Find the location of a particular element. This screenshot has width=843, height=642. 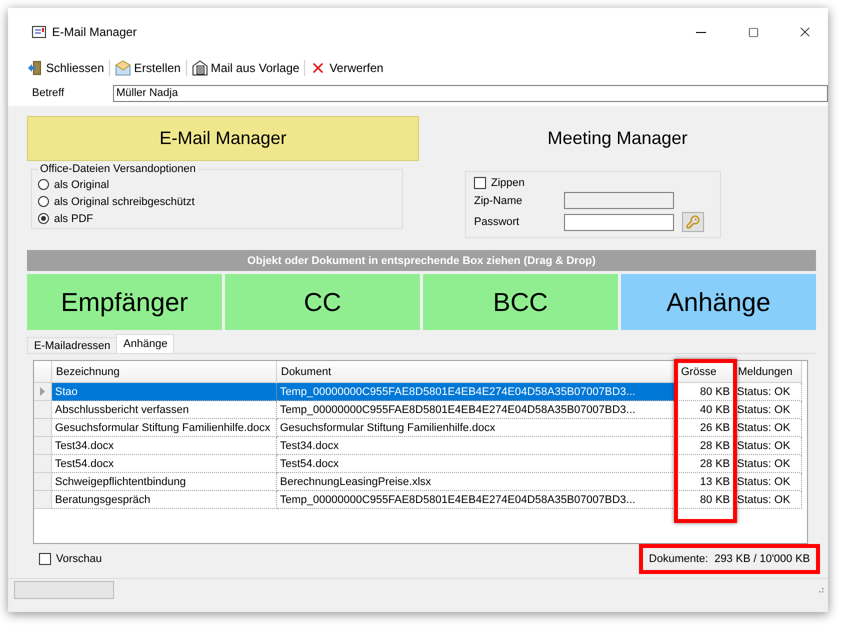

tab: Anhänge is located at coordinates (145, 343).